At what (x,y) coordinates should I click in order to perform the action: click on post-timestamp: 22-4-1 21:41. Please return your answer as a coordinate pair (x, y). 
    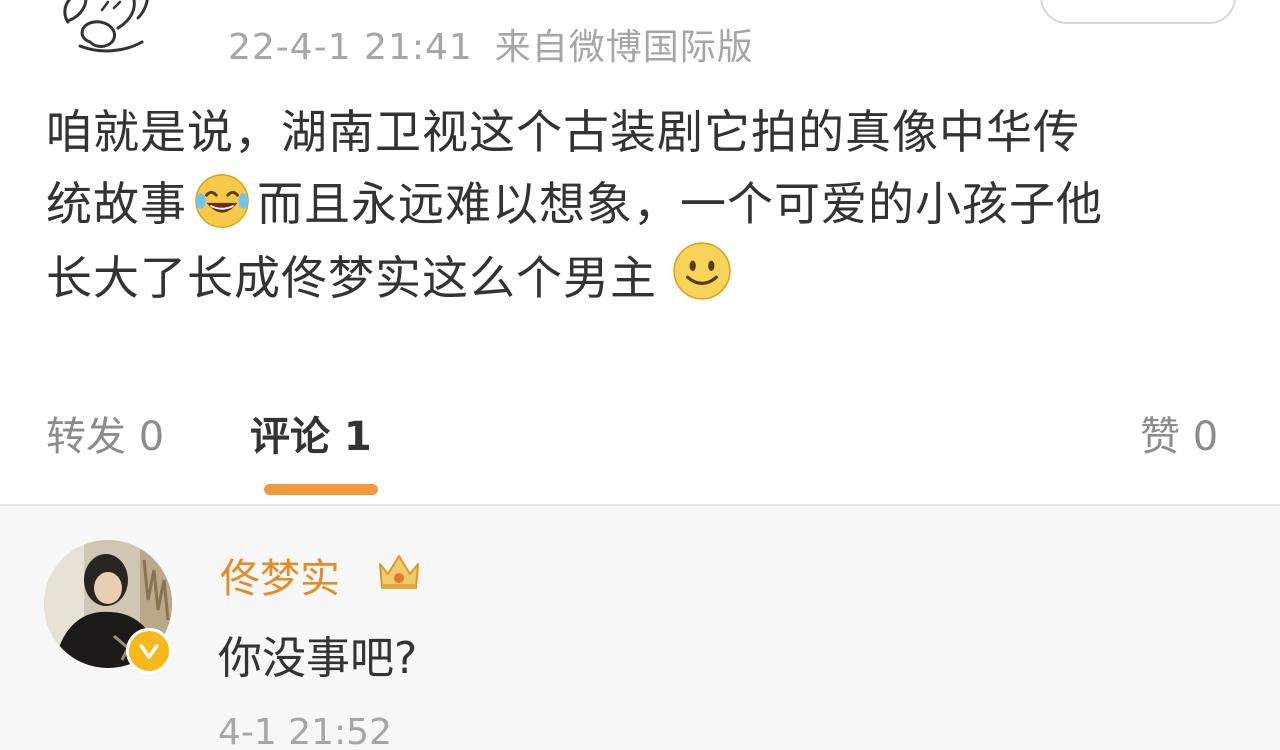
    Looking at the image, I should click on (350, 47).